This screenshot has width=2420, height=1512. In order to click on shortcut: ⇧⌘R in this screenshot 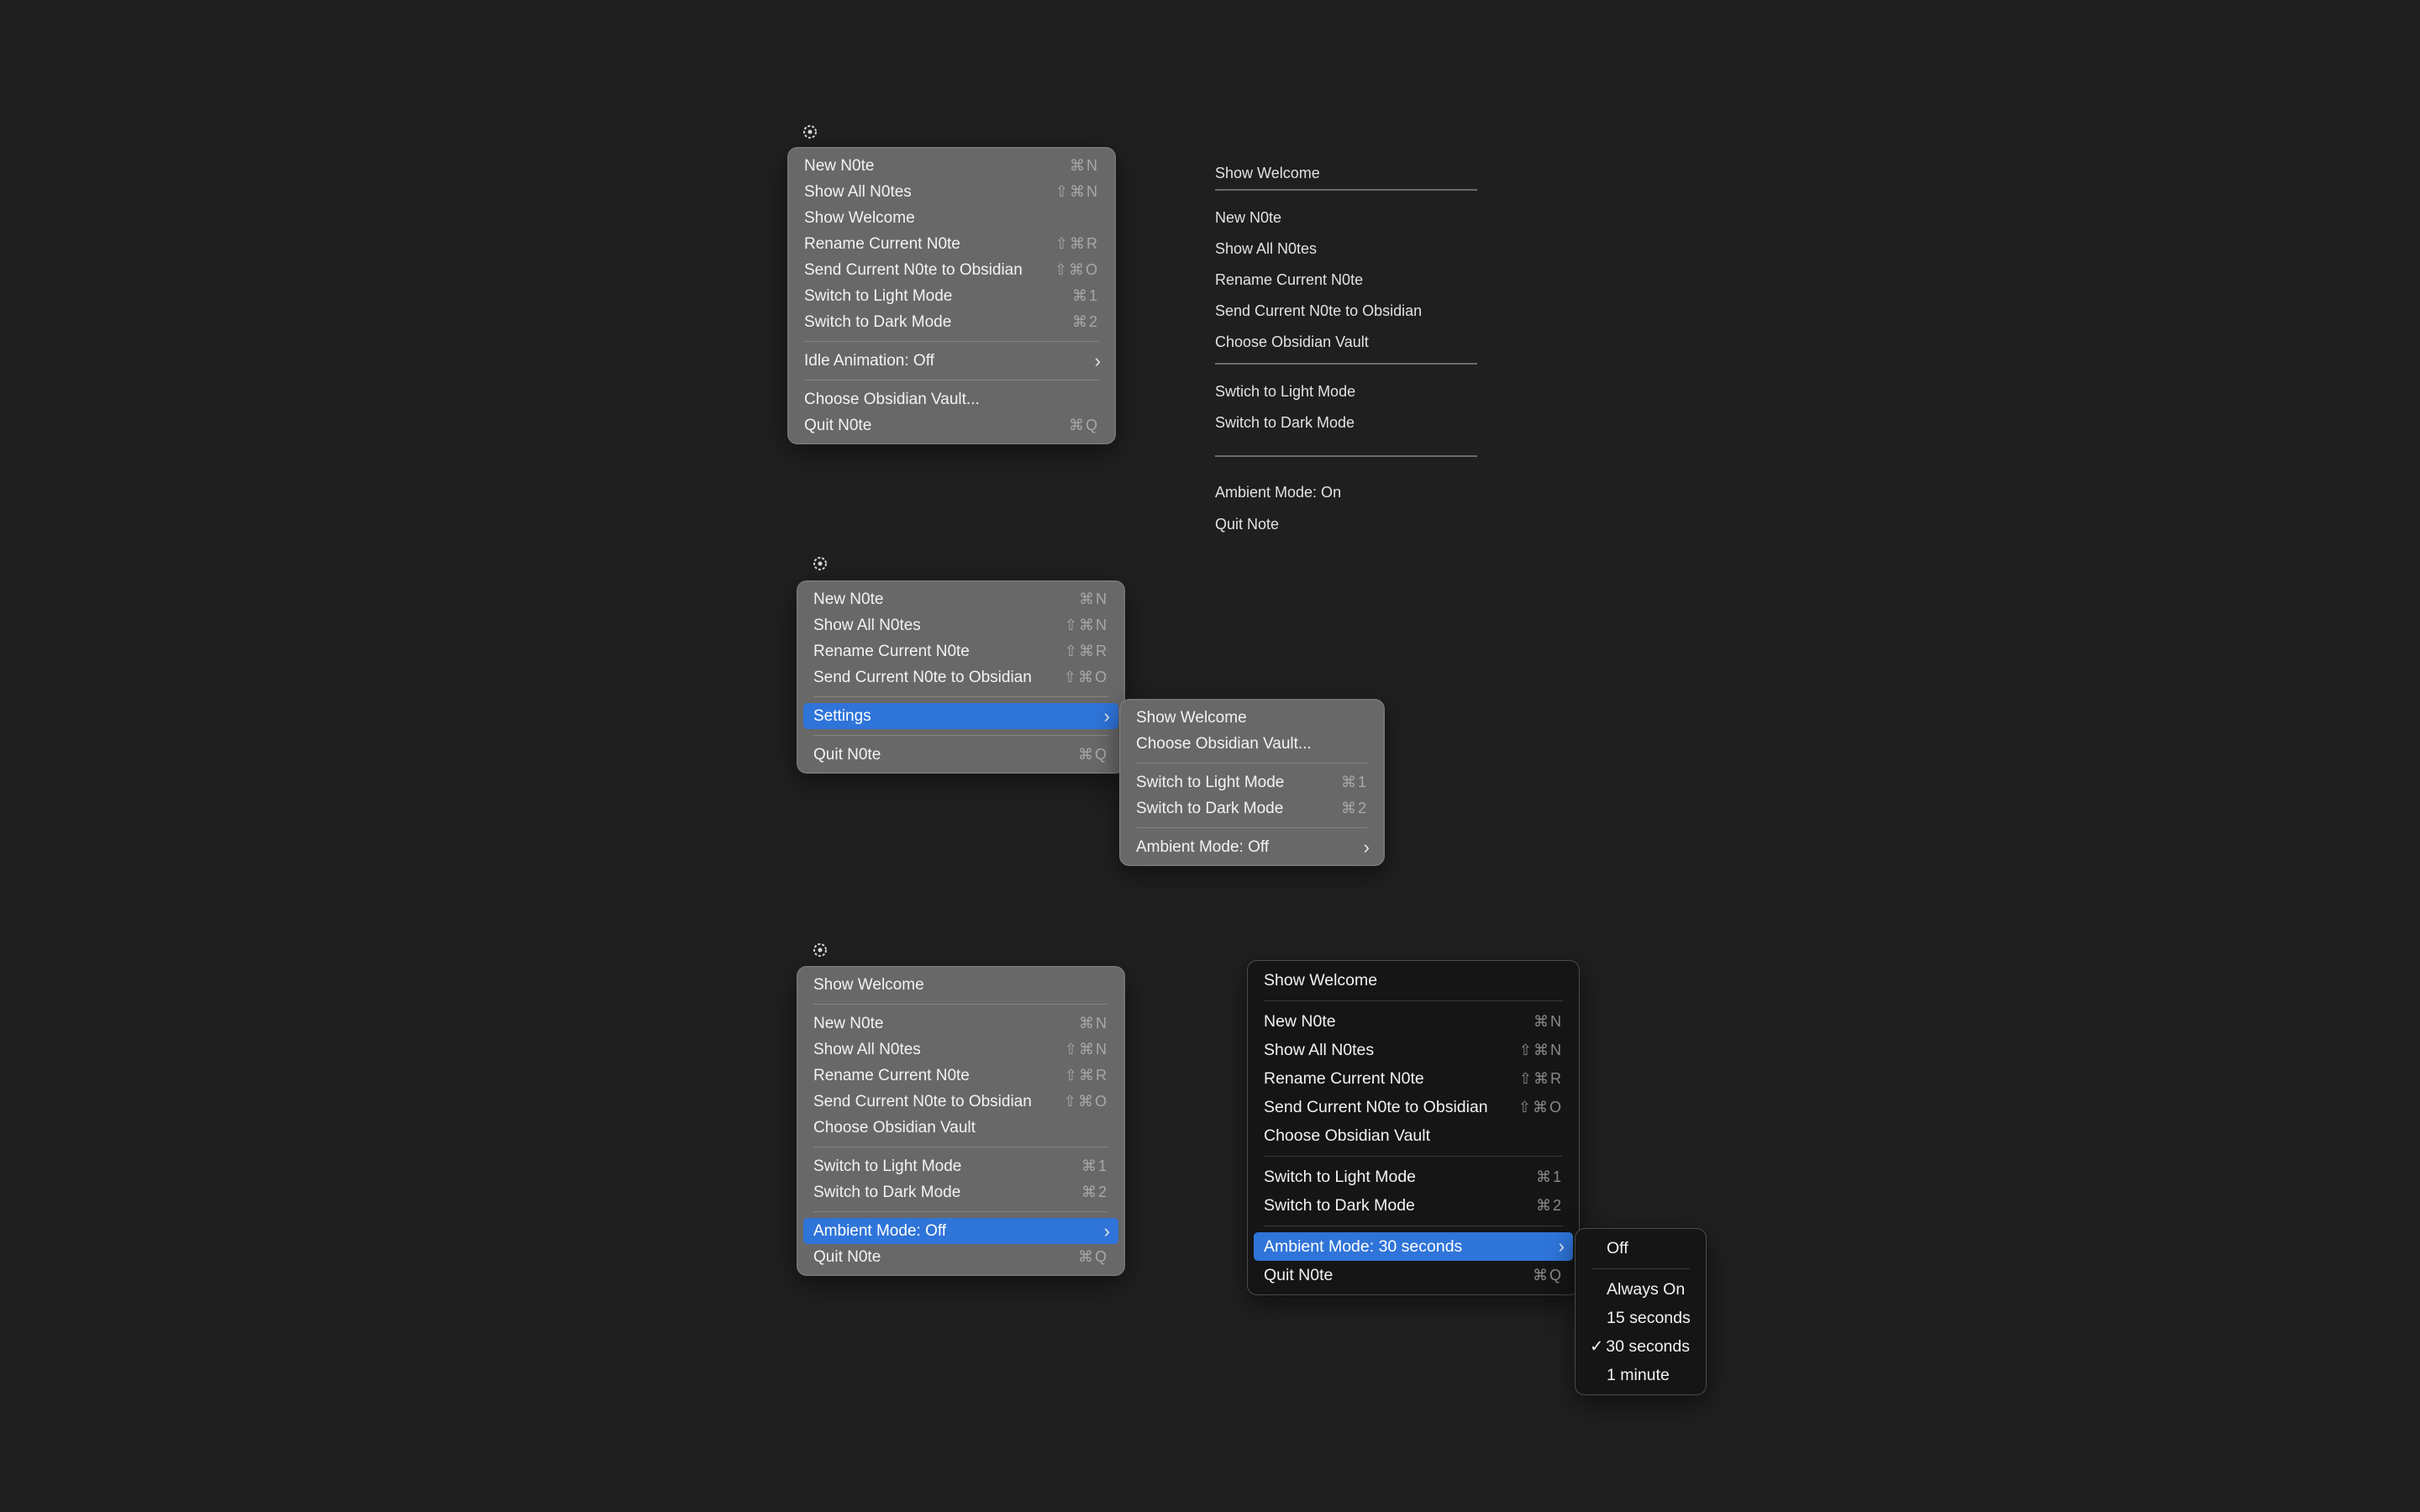, I will do `click(1540, 1078)`.